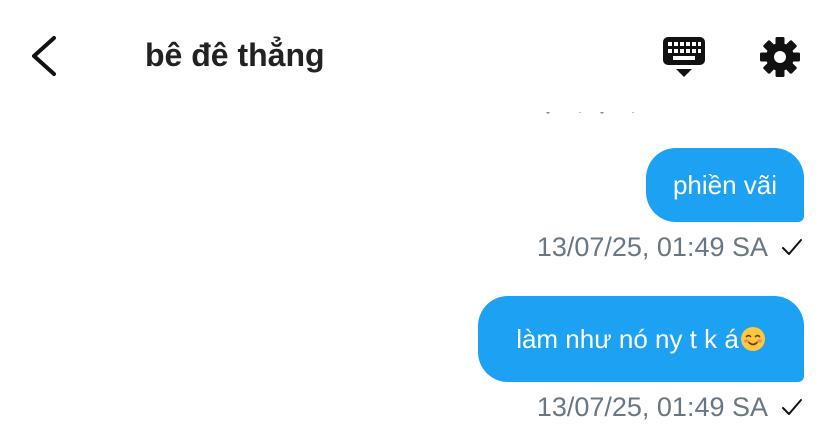  I want to click on message-text: làm như nó ny t k á, so click(627, 339).